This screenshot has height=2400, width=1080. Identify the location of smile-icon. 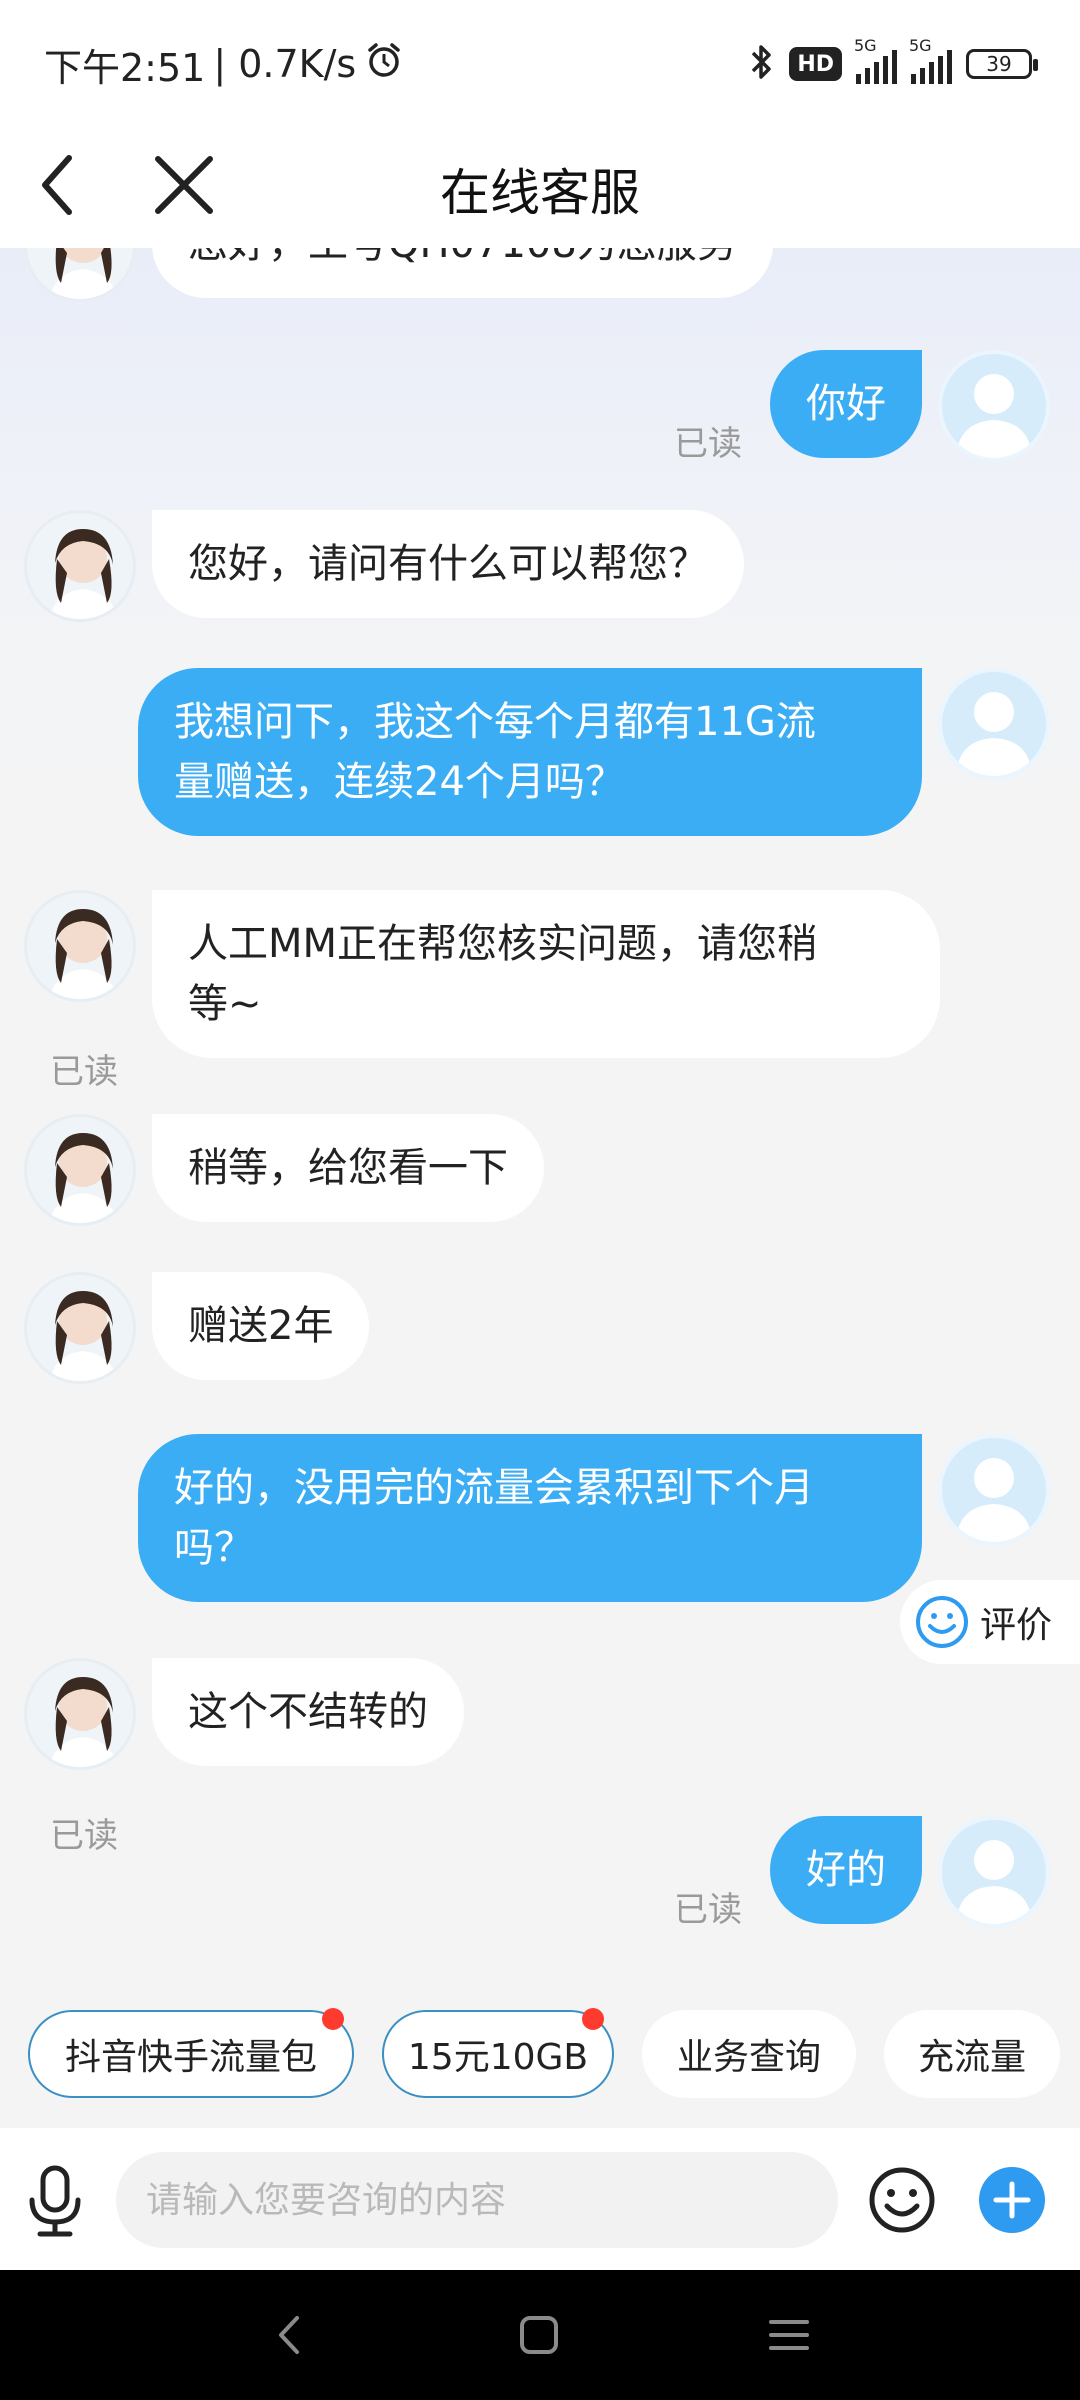
(942, 1622).